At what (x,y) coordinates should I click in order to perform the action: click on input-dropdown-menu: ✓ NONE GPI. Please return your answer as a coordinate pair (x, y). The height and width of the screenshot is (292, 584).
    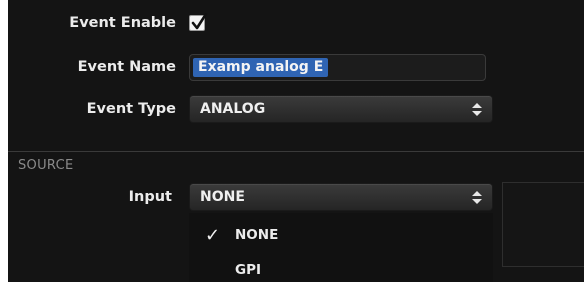
    Looking at the image, I should click on (341, 247).